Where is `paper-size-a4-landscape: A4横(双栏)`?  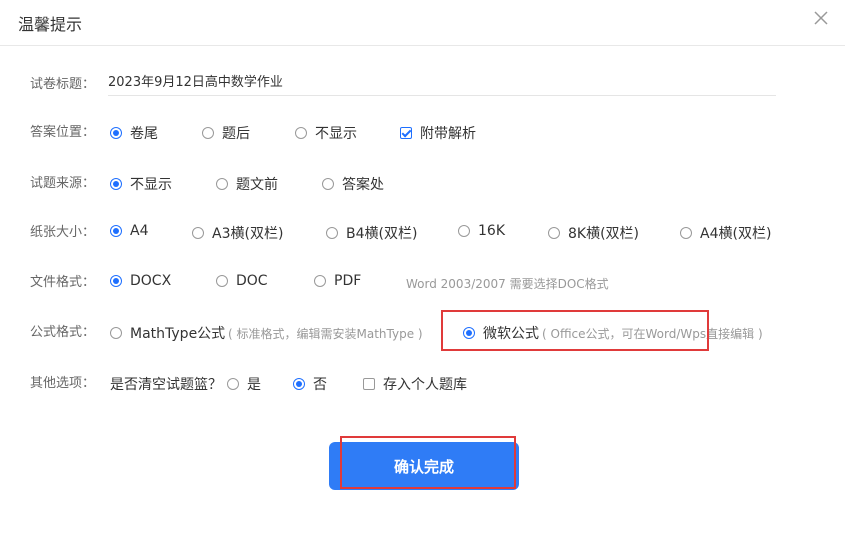 paper-size-a4-landscape: A4横(双栏) is located at coordinates (725, 233).